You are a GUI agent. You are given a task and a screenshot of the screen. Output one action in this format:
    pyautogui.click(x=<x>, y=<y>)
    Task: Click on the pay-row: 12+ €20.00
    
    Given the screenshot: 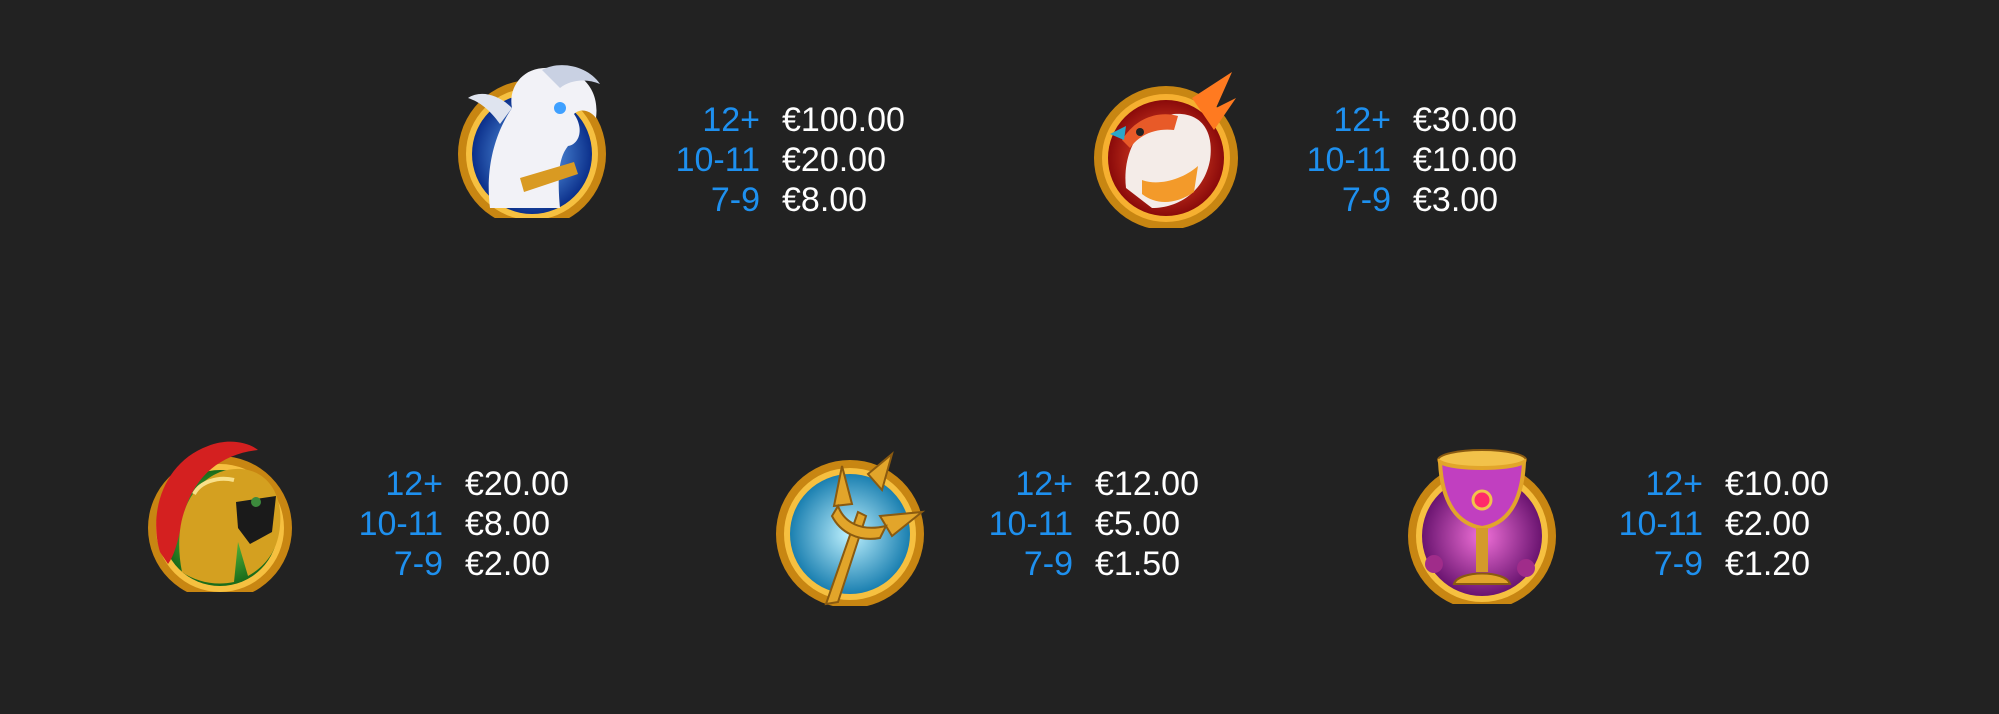 What is the action you would take?
    pyautogui.click(x=477, y=484)
    